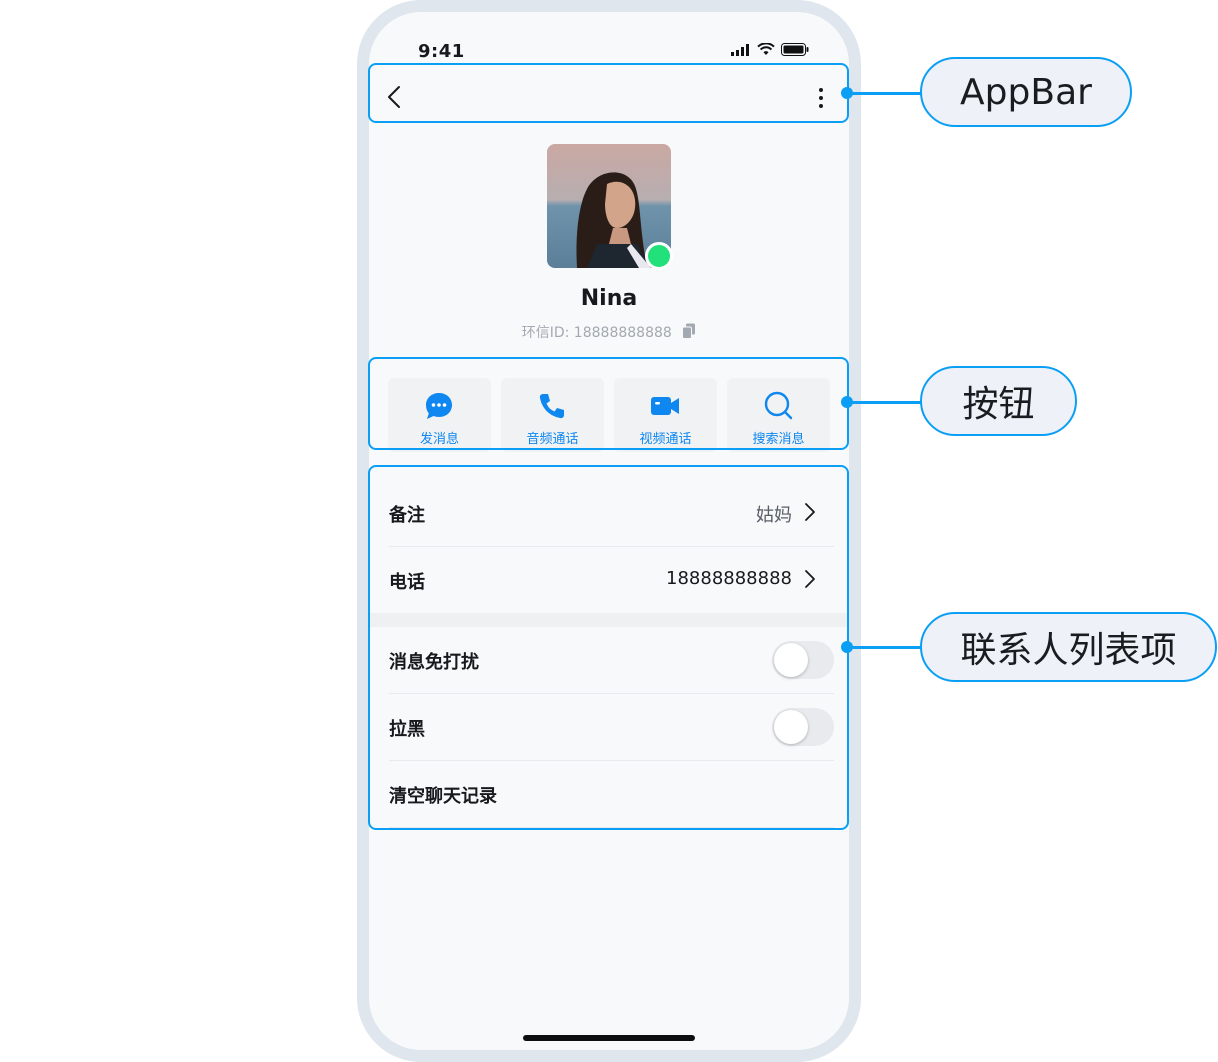  Describe the element at coordinates (795, 49) in the screenshot. I see `battery-icon` at that location.